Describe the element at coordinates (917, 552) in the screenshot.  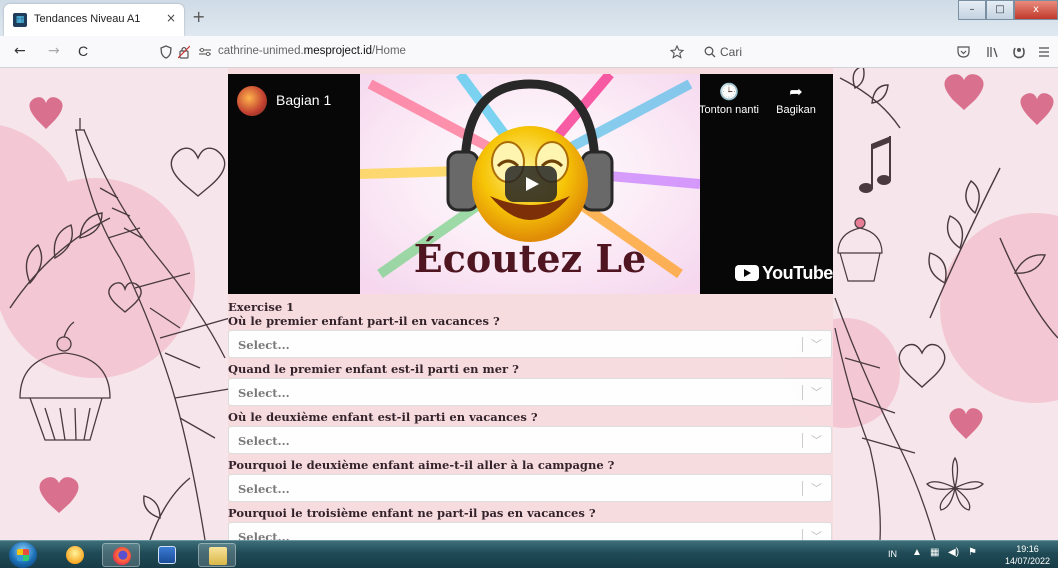
I see `show-hidden-icons-icon: ▲` at that location.